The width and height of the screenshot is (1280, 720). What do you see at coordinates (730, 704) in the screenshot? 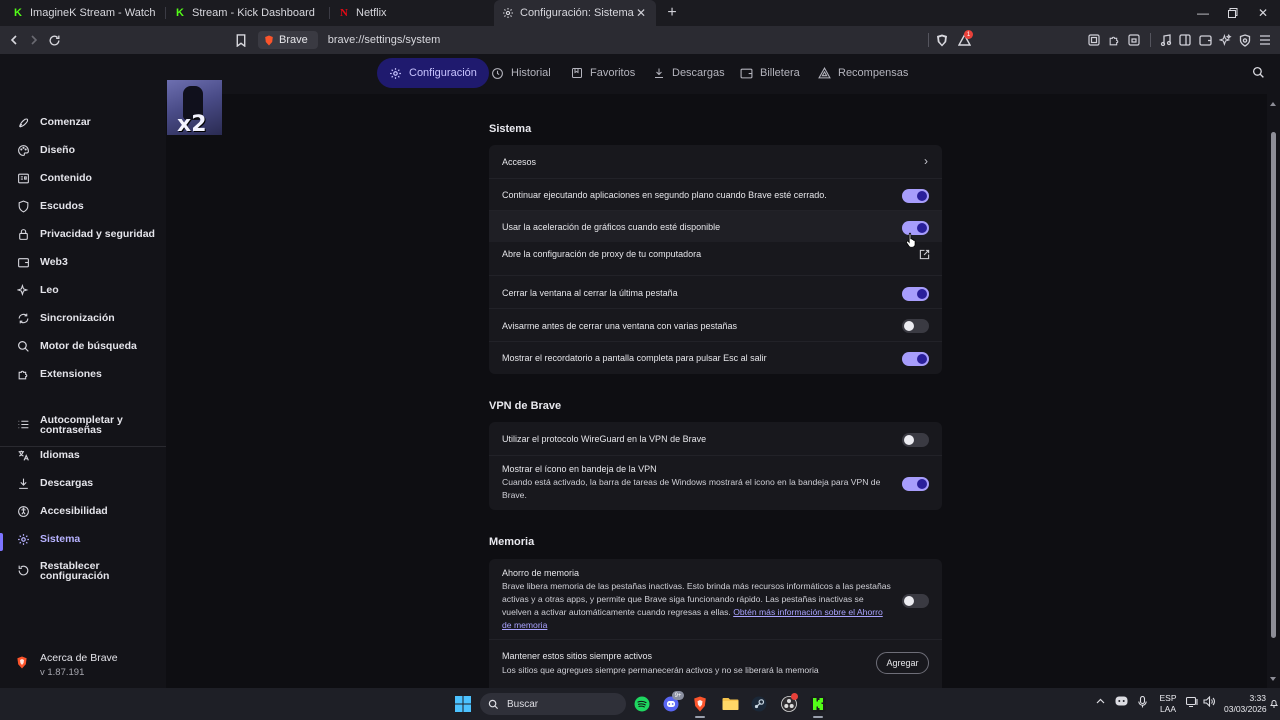
I see `file-explorer-app` at bounding box center [730, 704].